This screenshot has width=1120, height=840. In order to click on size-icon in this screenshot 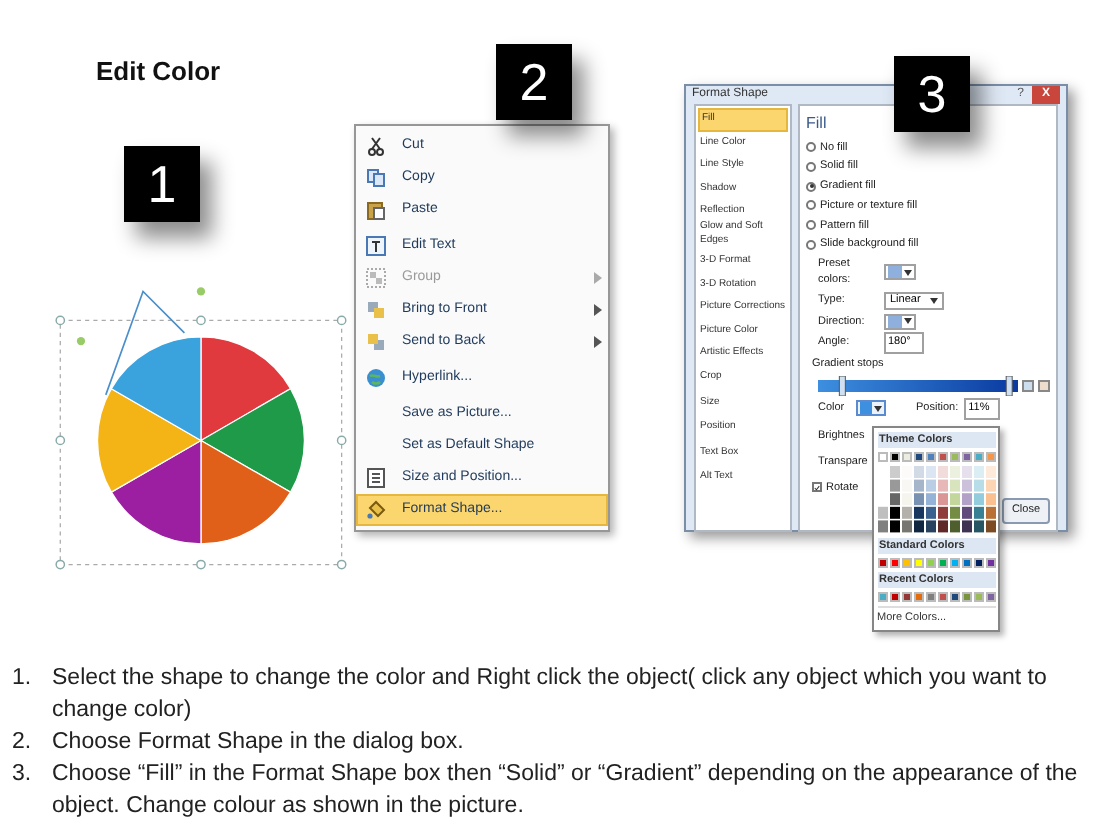, I will do `click(376, 478)`.